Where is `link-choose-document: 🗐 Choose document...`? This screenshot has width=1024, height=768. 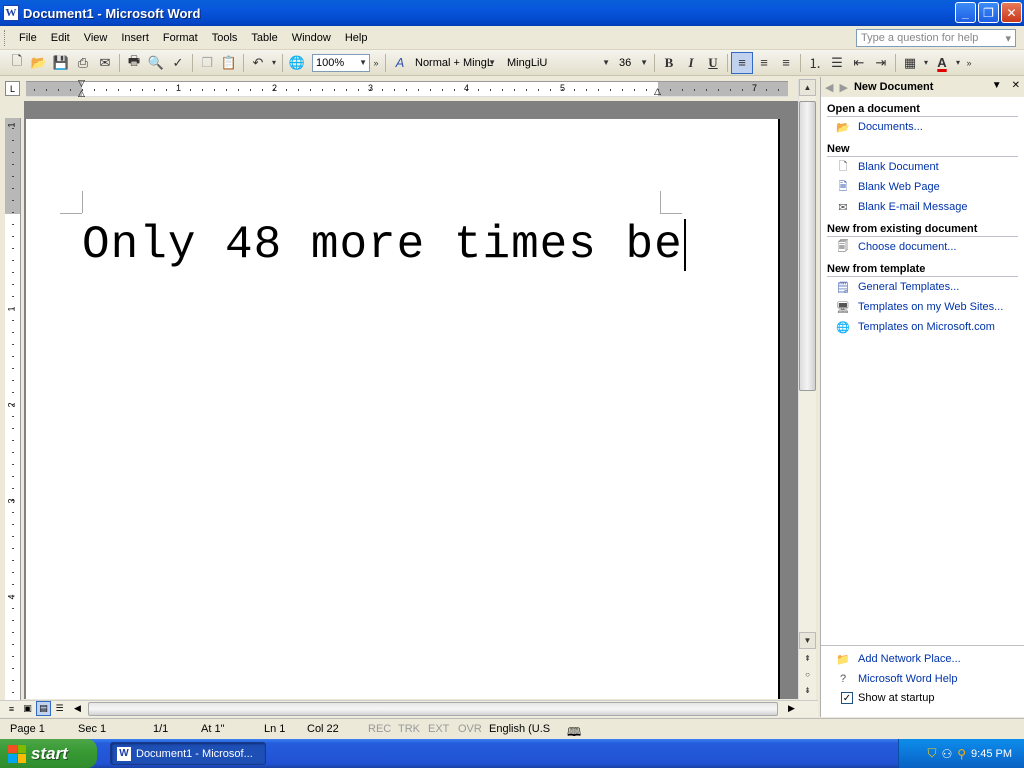 link-choose-document: 🗐 Choose document... is located at coordinates (922, 247).